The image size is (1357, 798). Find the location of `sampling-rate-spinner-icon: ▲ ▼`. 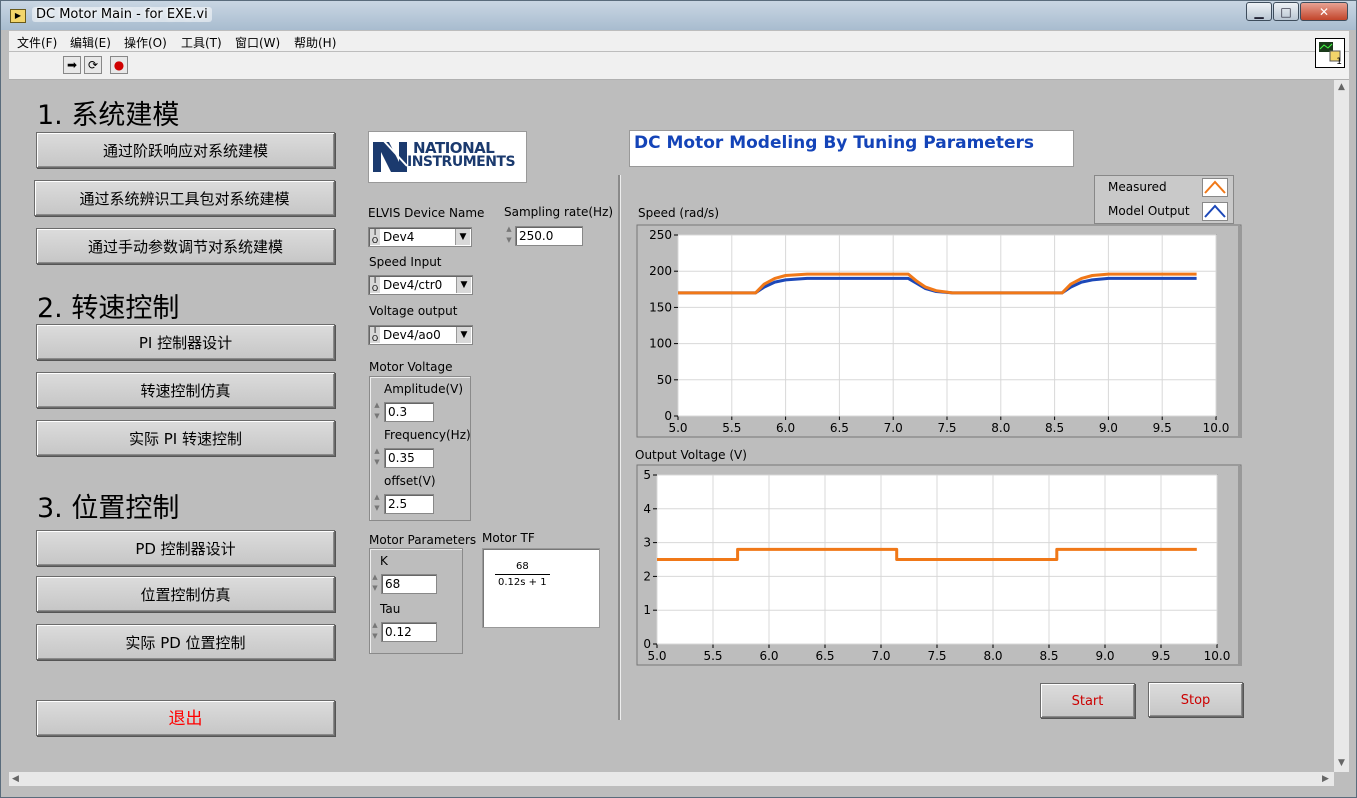

sampling-rate-spinner-icon: ▲ ▼ is located at coordinates (509, 236).